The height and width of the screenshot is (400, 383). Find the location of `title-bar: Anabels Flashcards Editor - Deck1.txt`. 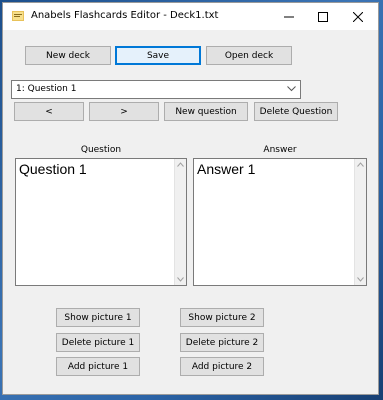

title-bar: Anabels Flashcards Editor - Deck1.txt is located at coordinates (190, 16).